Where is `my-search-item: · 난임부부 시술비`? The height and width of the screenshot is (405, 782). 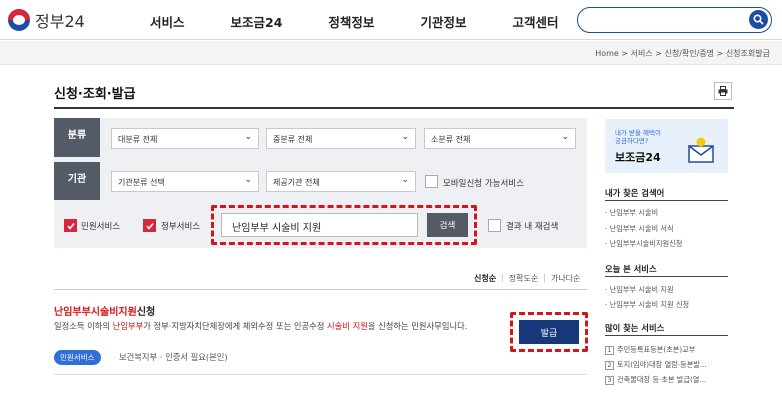
my-search-item: · 난임부부 시술비 is located at coordinates (631, 213).